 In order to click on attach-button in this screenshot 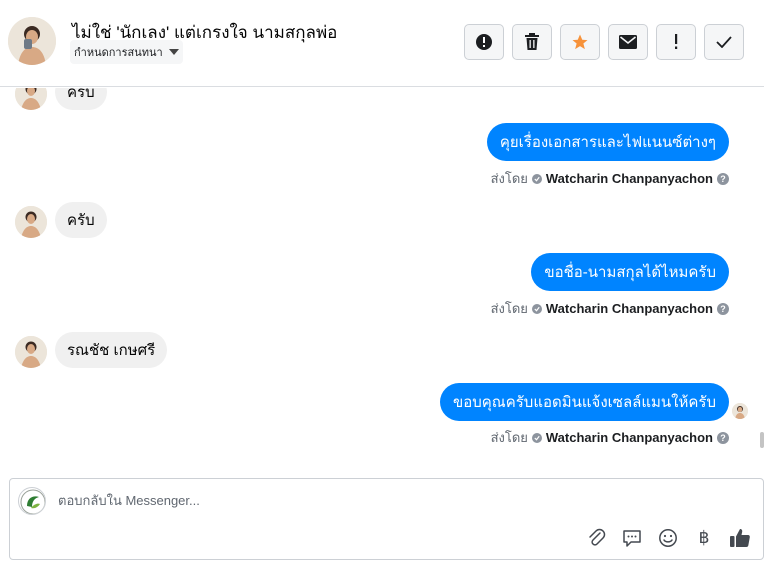, I will do `click(596, 538)`.